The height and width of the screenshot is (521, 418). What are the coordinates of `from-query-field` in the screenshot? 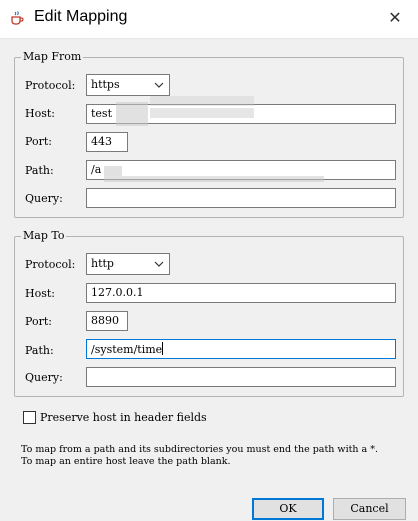 It's located at (241, 198).